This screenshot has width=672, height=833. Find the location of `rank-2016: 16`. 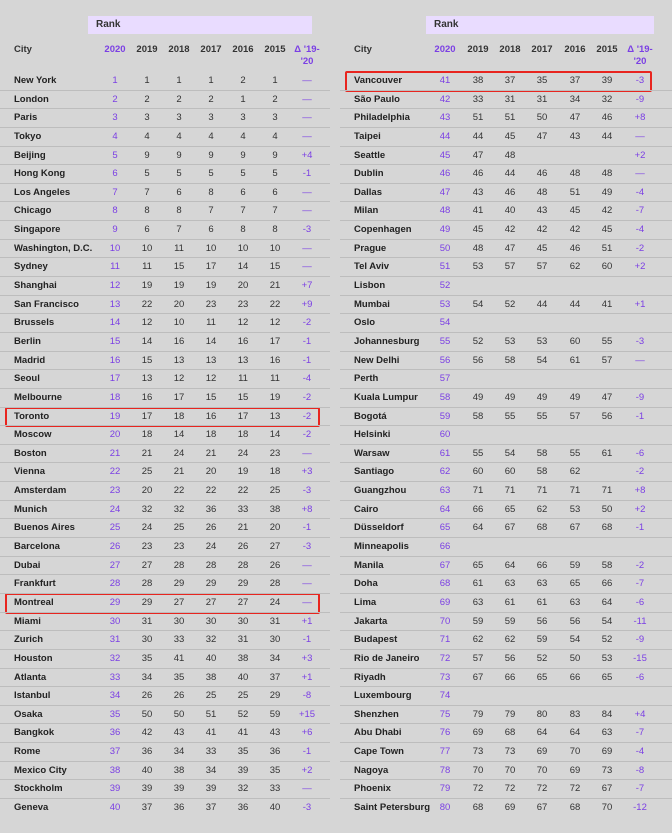

rank-2016: 16 is located at coordinates (243, 341).